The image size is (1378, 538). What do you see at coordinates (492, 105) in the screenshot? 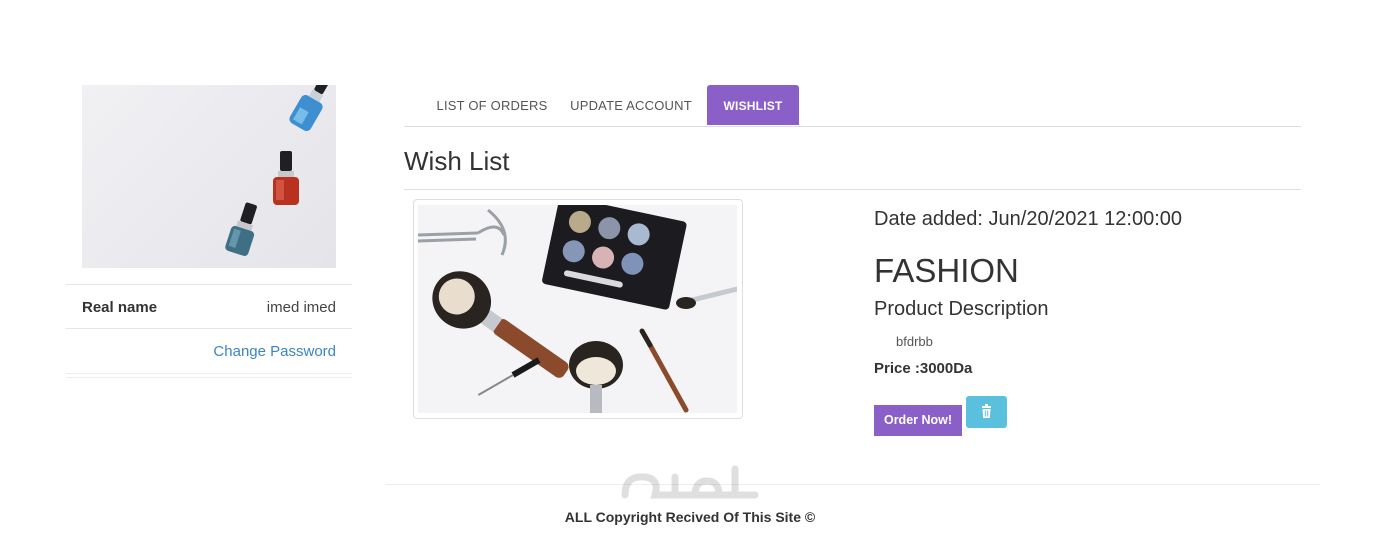
I see `tab-list-of-orders: LIST OF ORDERS` at bounding box center [492, 105].